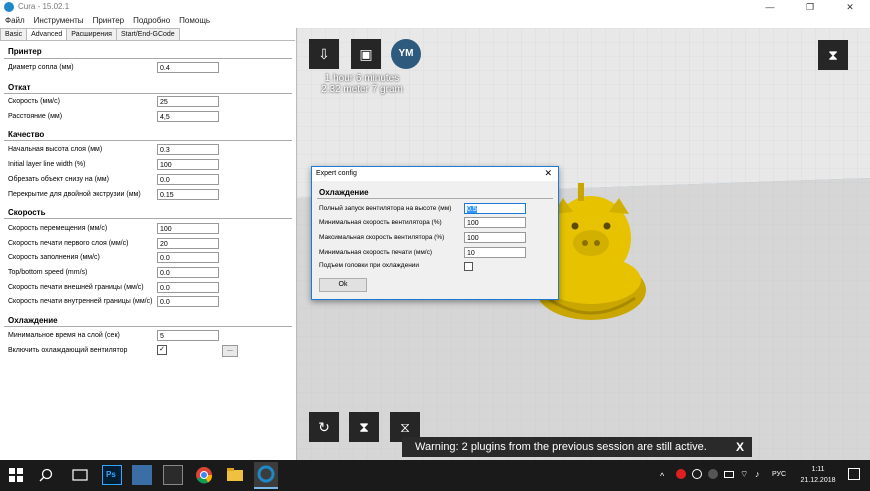  Describe the element at coordinates (188, 287) in the screenshot. I see `outer-shell-speed-input: 0.0` at that location.